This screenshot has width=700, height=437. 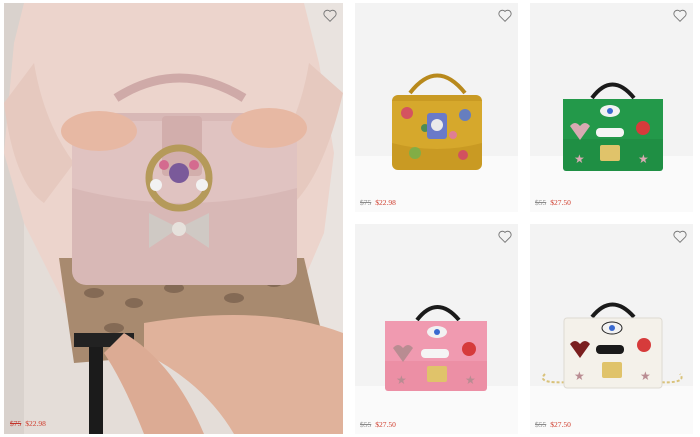 I want to click on product-card-white: ★ ★ $55 $27.50, so click(x=611, y=329).